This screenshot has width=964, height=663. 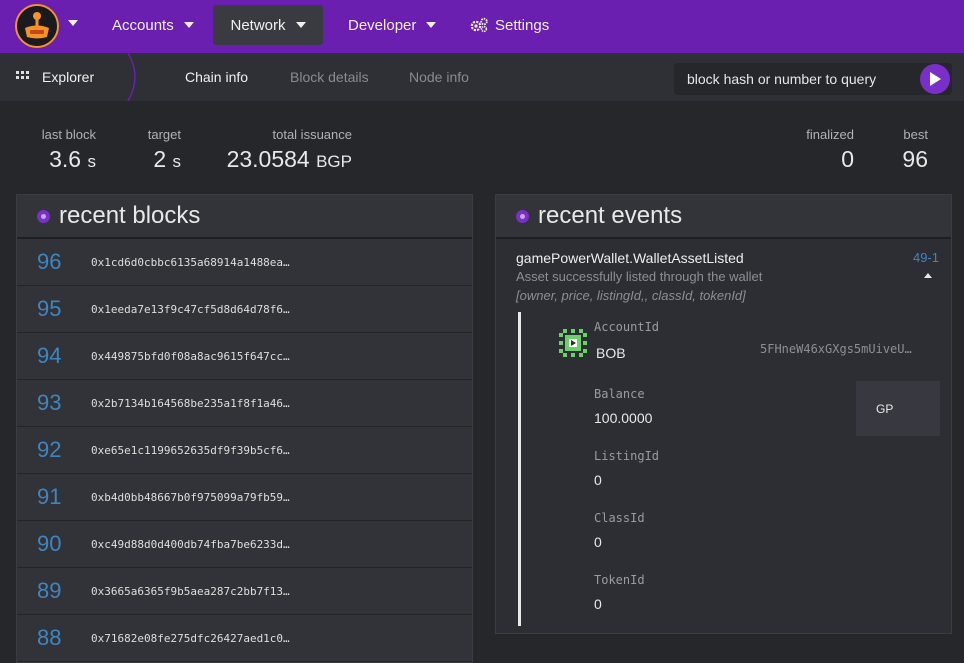 What do you see at coordinates (619, 394) in the screenshot?
I see `param-balance-label: Balance` at bounding box center [619, 394].